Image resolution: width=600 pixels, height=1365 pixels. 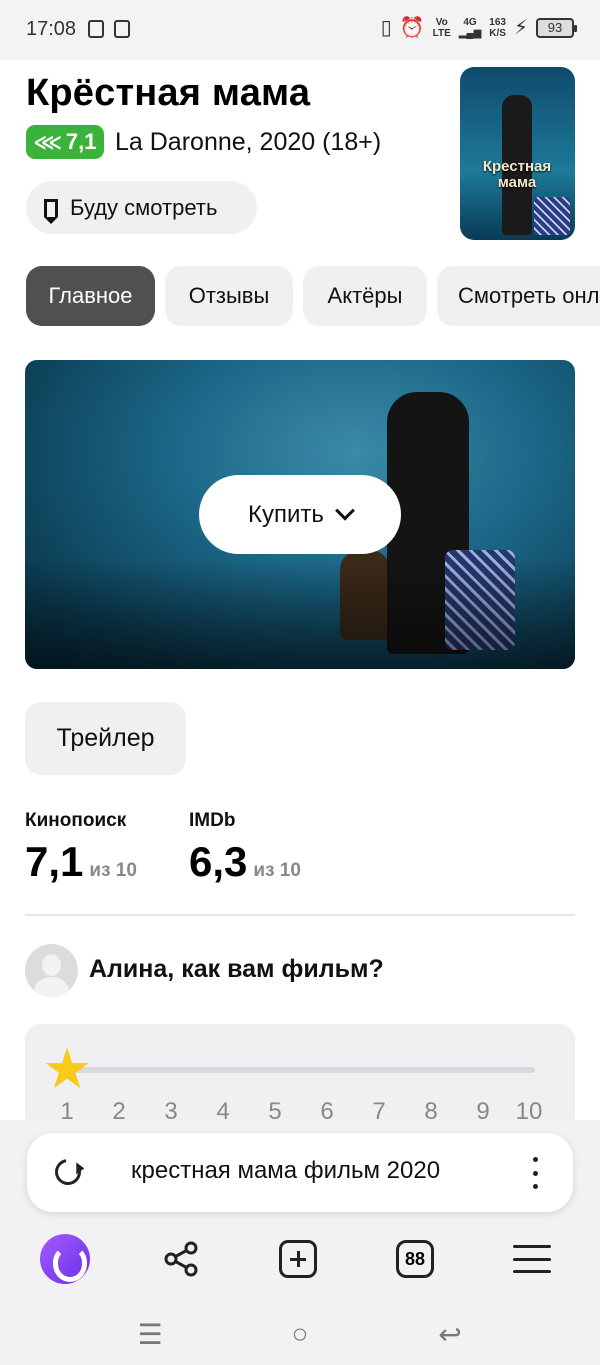 What do you see at coordinates (441, 22) in the screenshot?
I see `volte-top: Vo` at bounding box center [441, 22].